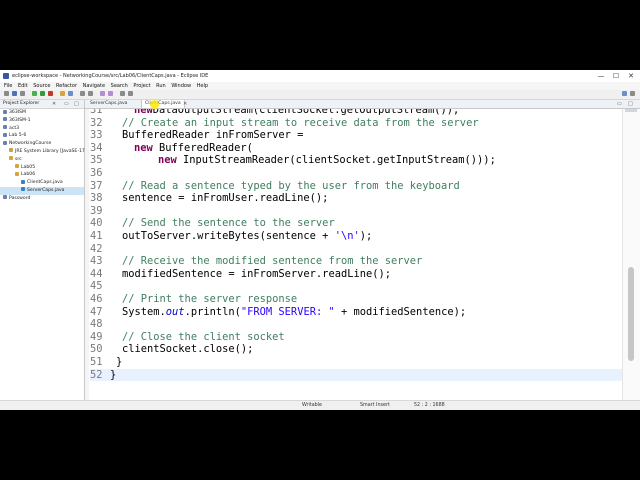 This screenshot has height=480, width=640. What do you see at coordinates (347, 236) in the screenshot?
I see `code-token: '\n'` at bounding box center [347, 236].